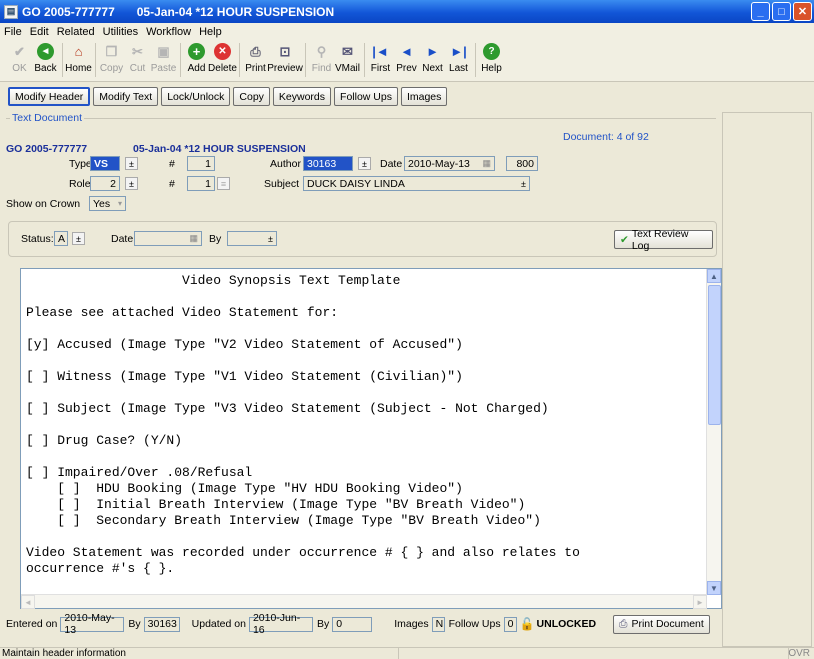  Describe the element at coordinates (39, 32) in the screenshot. I see `menu-edit: Edit` at that location.